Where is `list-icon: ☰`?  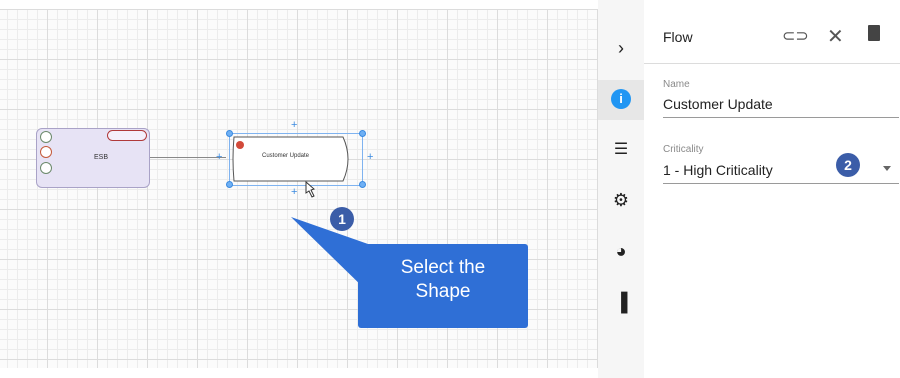
list-icon: ☰ is located at coordinates (621, 149).